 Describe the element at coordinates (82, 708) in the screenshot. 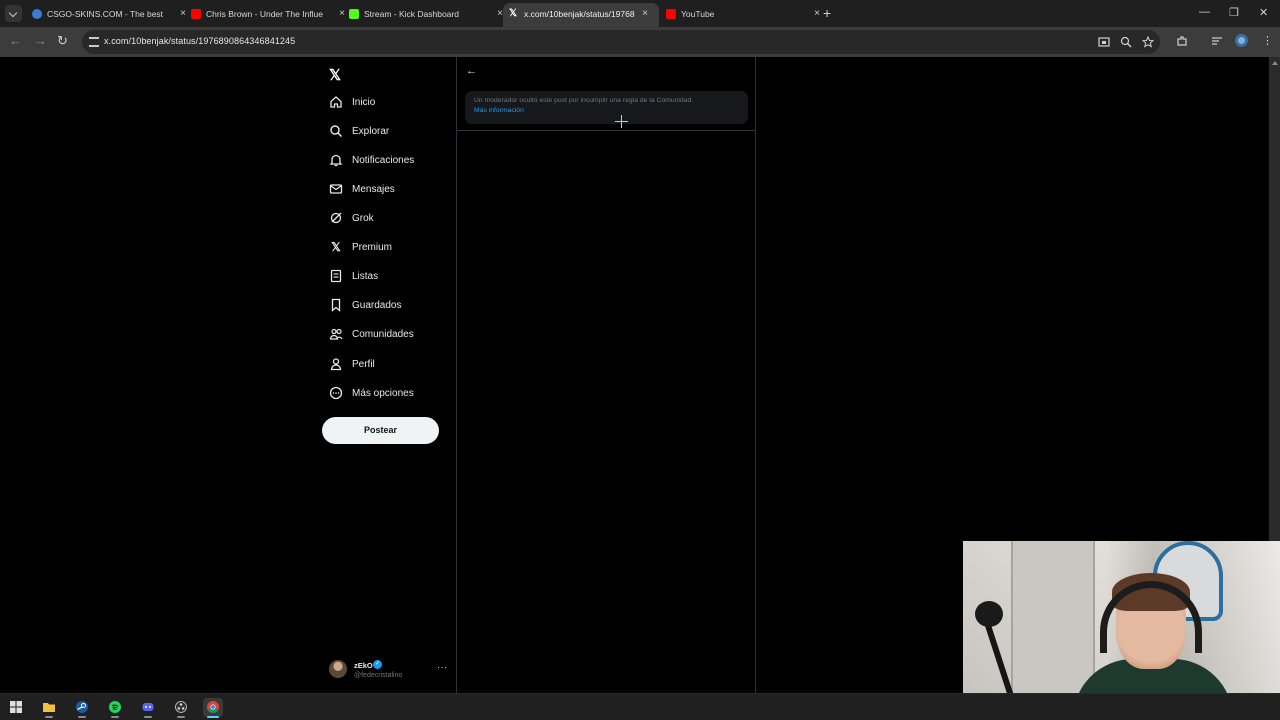

I see `steam-icon` at that location.